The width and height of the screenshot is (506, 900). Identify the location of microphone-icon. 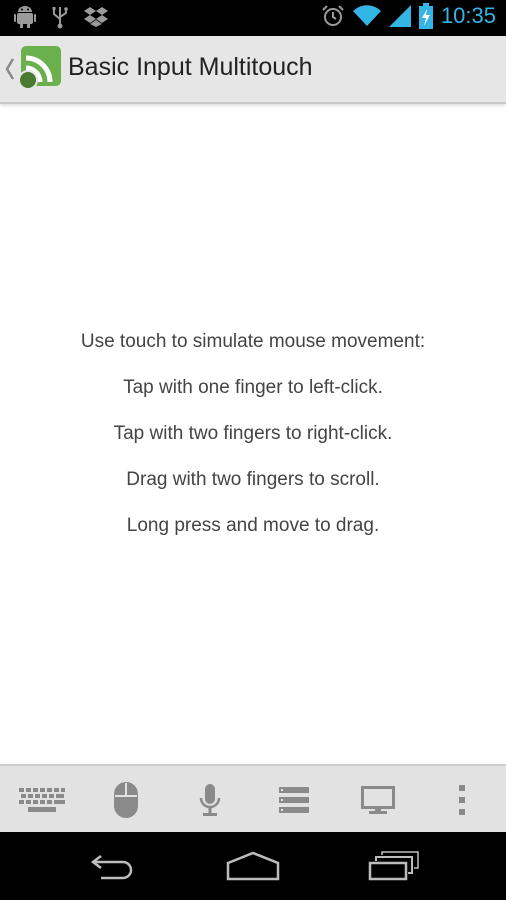
(210, 800).